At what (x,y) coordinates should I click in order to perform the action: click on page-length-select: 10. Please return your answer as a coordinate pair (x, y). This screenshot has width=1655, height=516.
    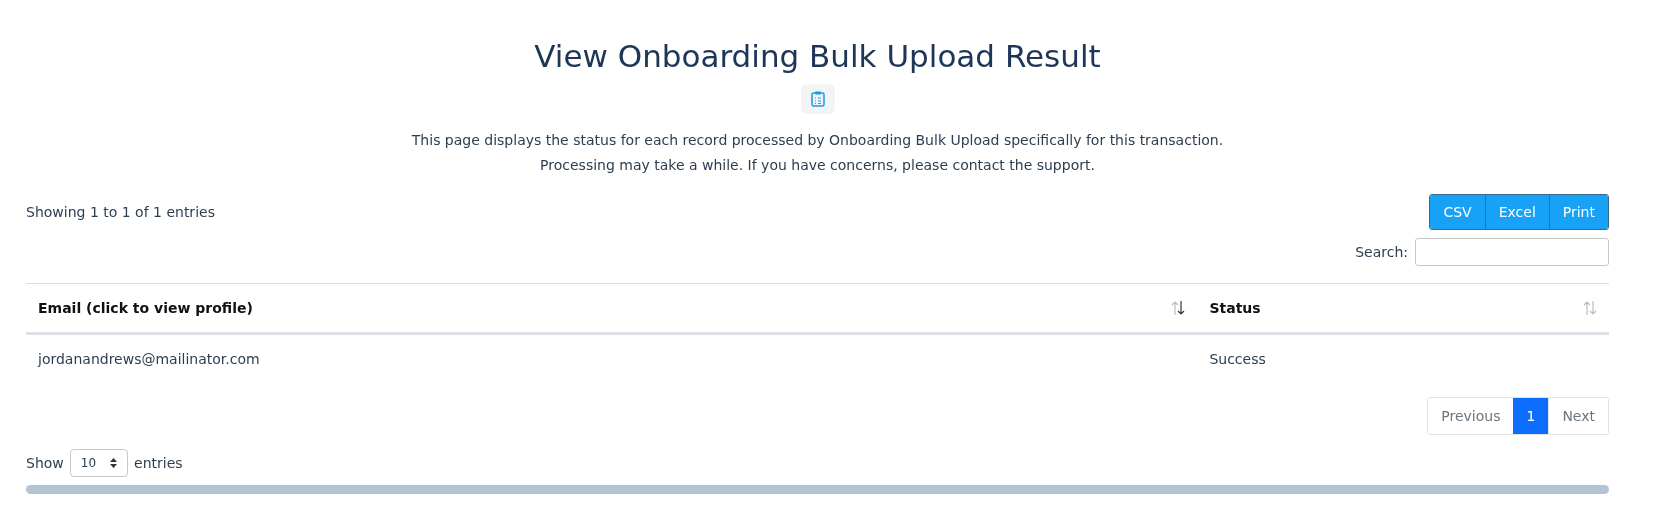
    Looking at the image, I should click on (99, 463).